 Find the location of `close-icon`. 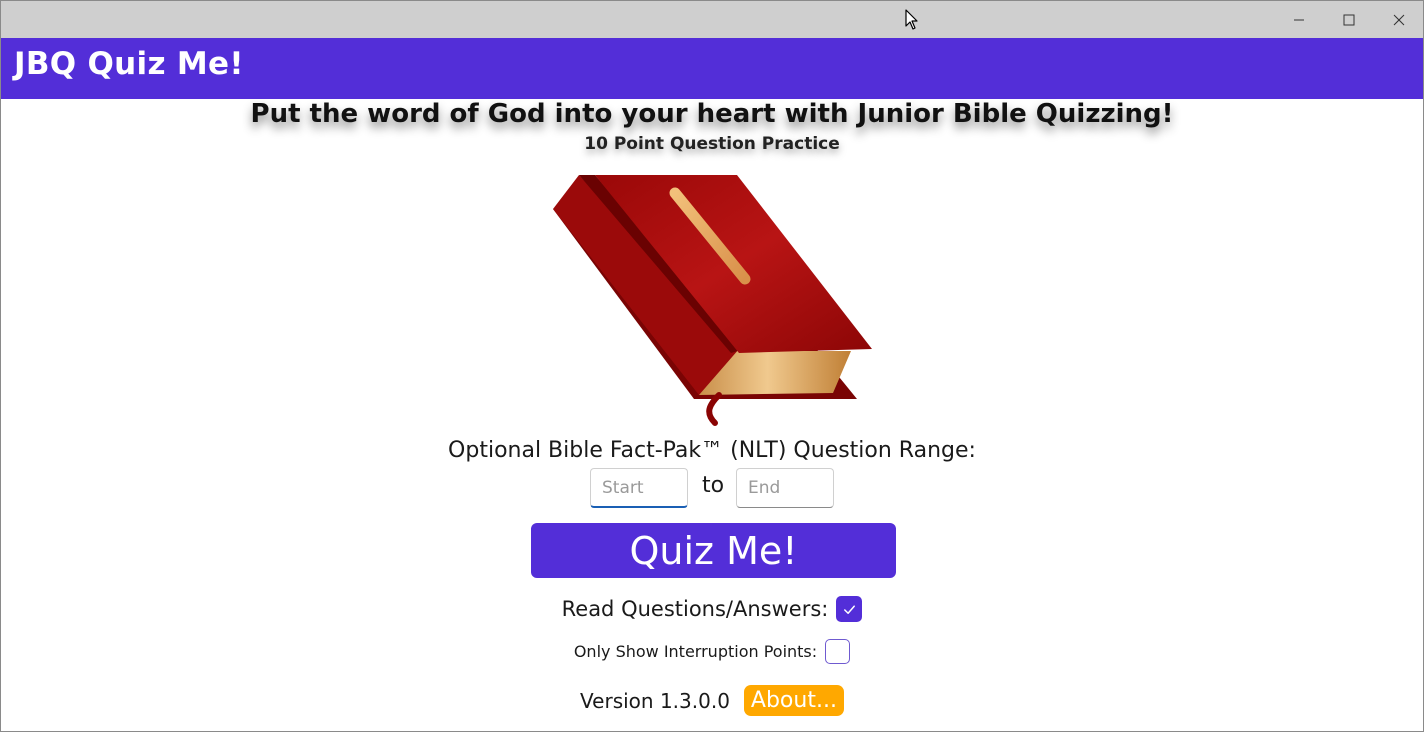

close-icon is located at coordinates (1399, 19).